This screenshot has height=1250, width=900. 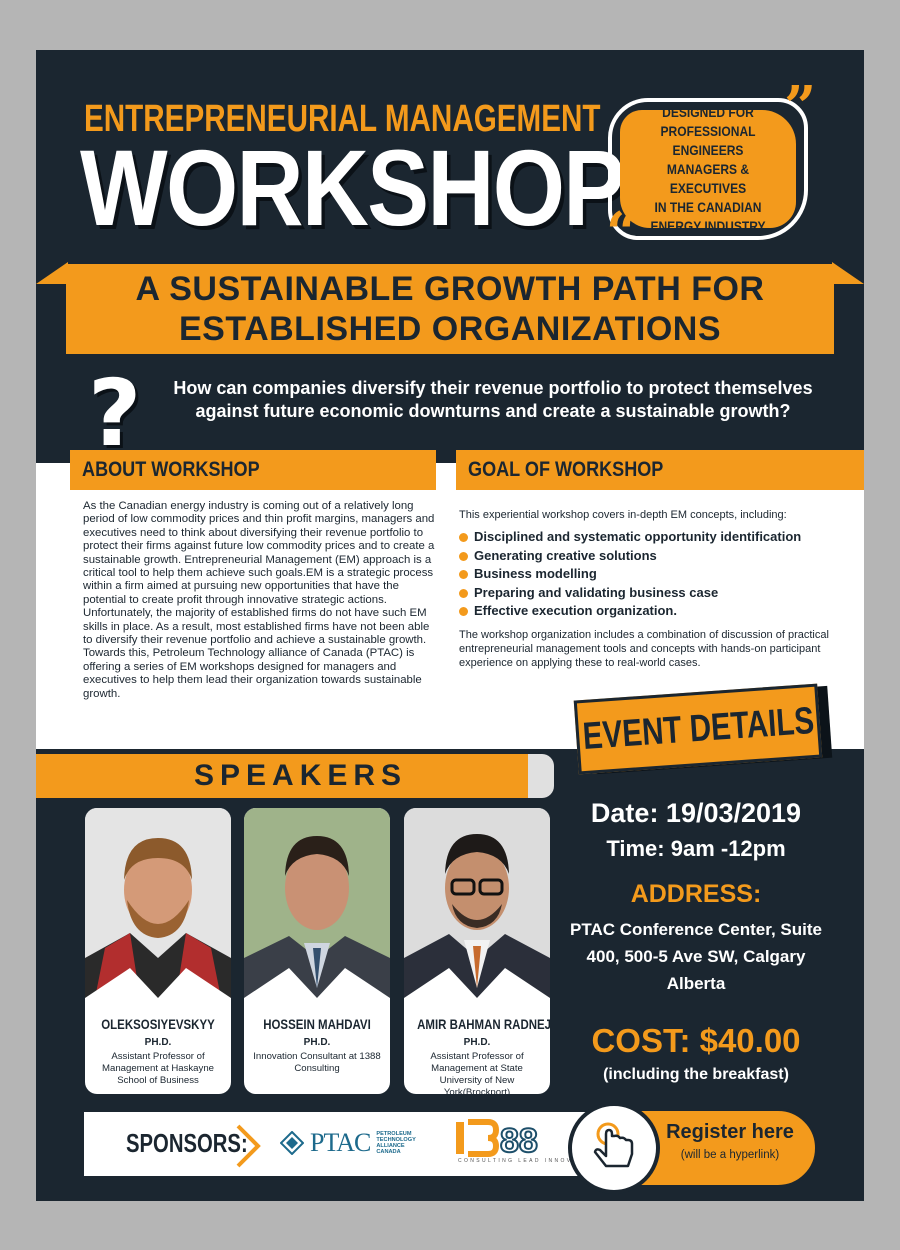 I want to click on goal-item-text: Generating creative solutions, so click(x=565, y=555).